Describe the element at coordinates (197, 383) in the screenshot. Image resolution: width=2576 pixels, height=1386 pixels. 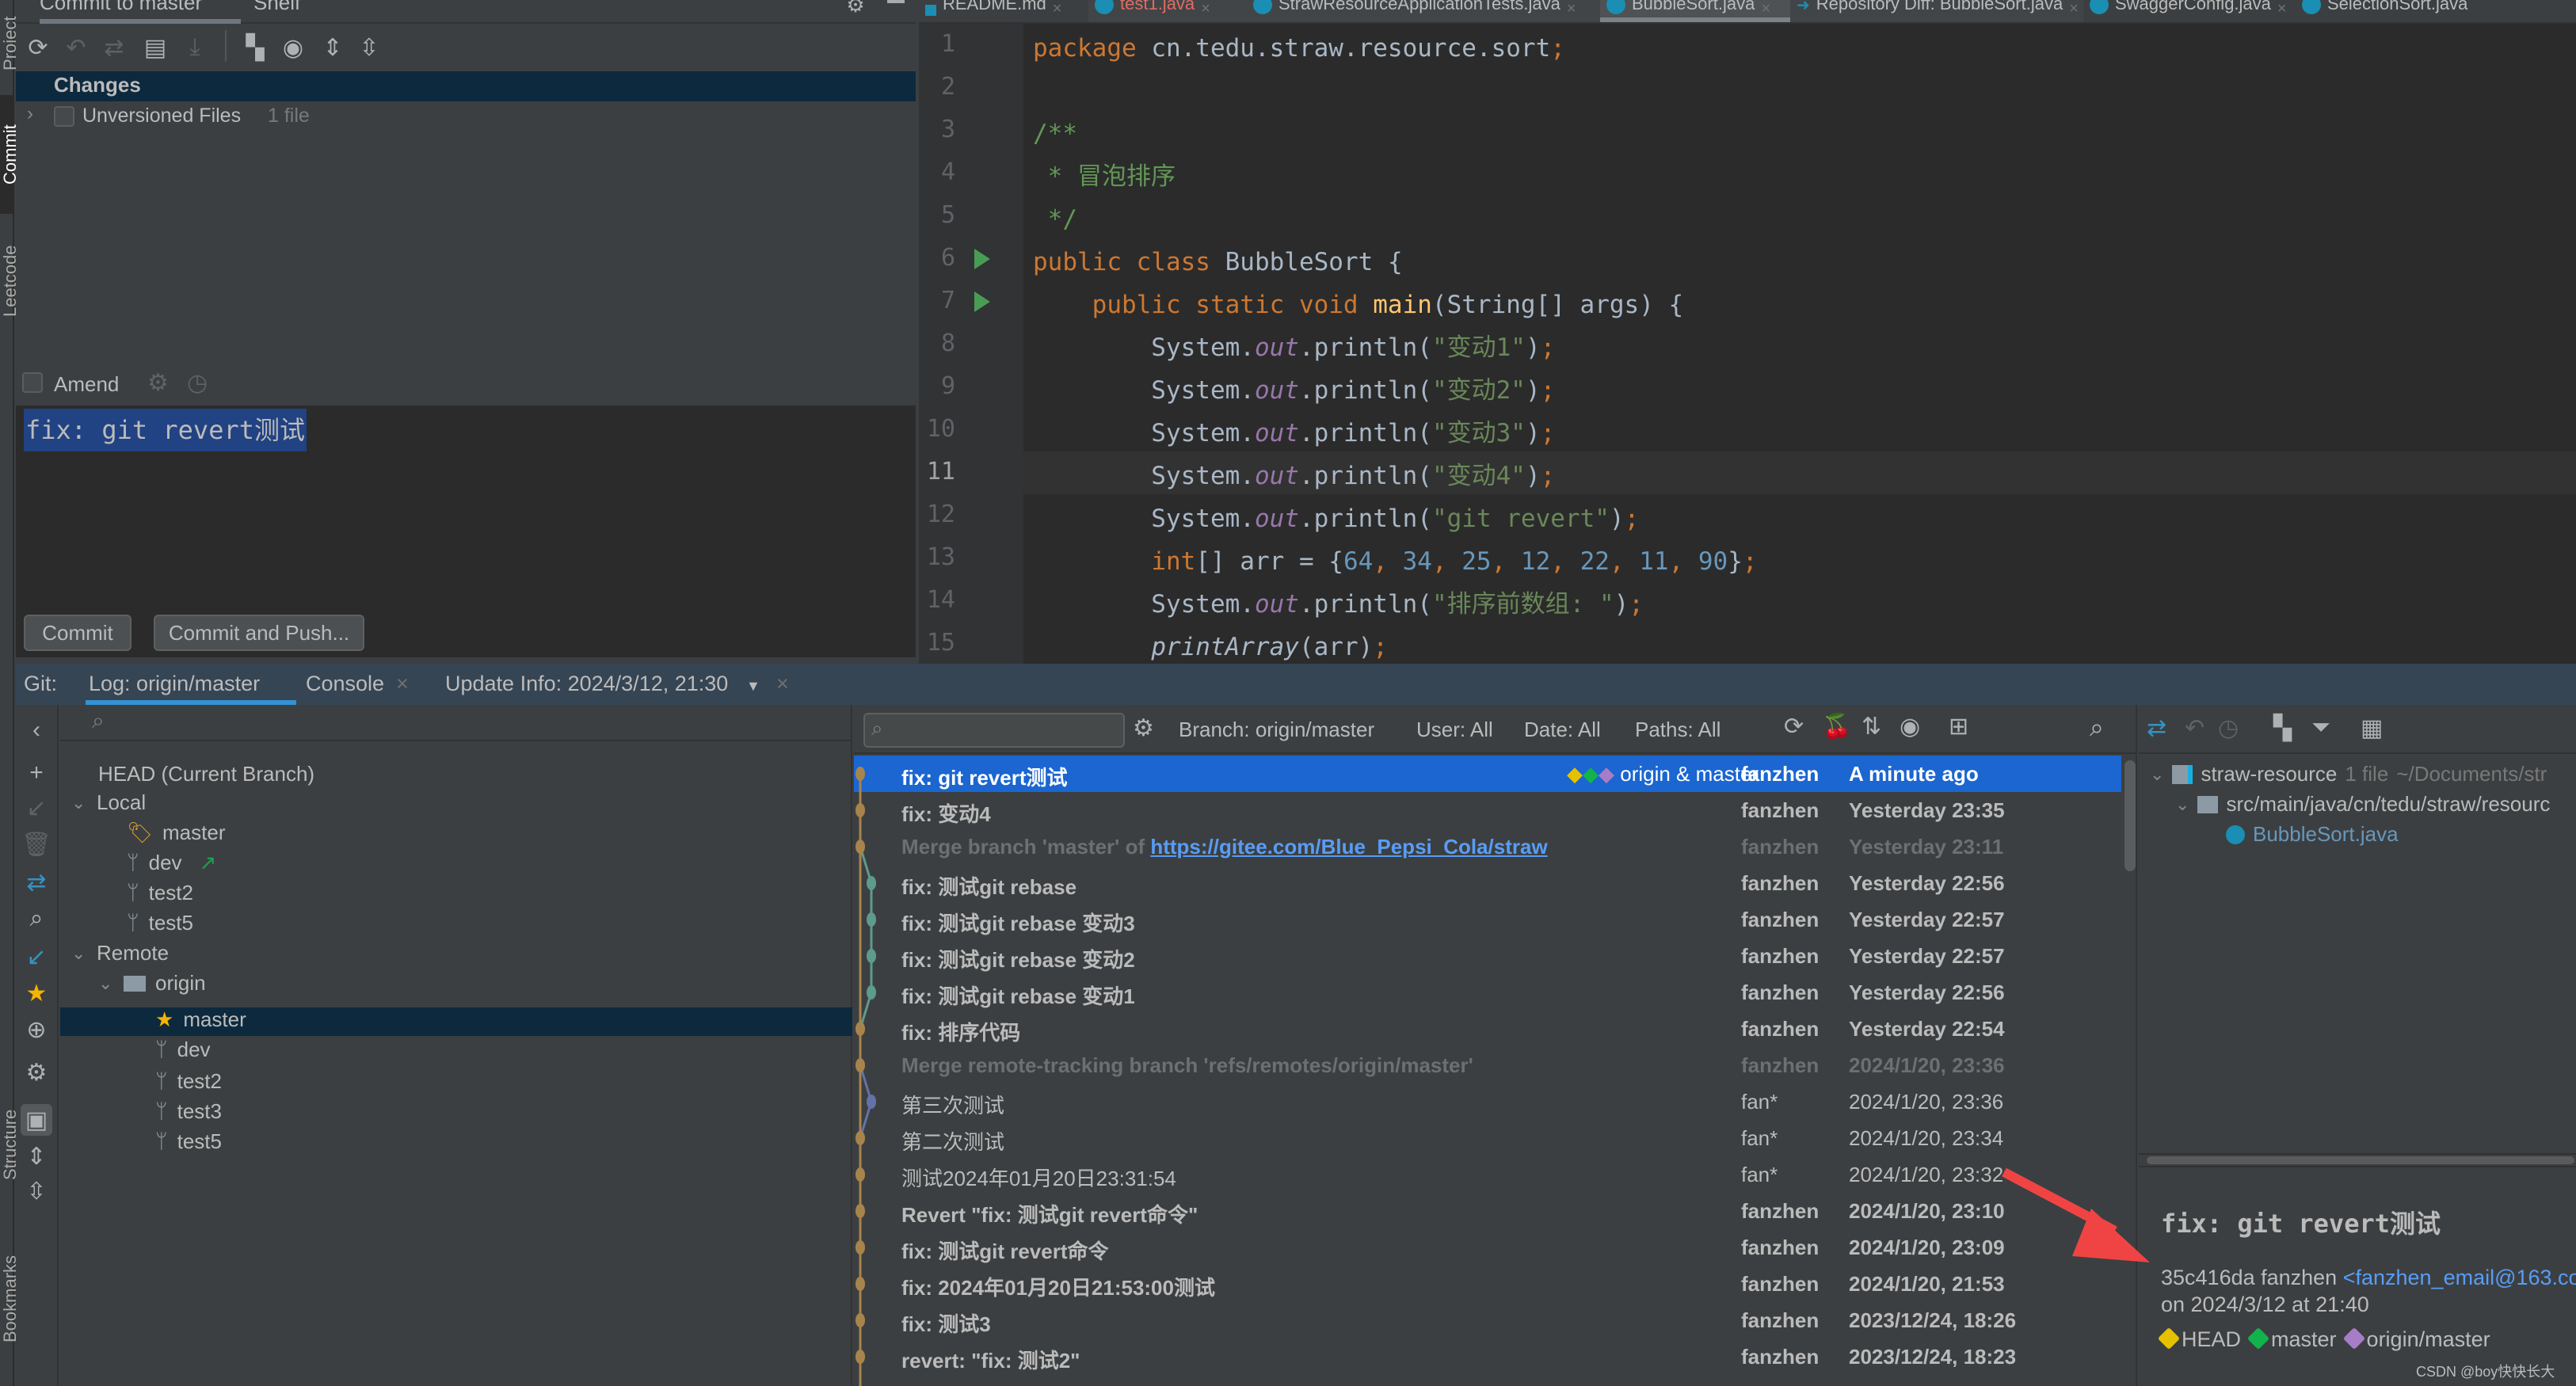
I see `history-clock-icon: ◷` at that location.